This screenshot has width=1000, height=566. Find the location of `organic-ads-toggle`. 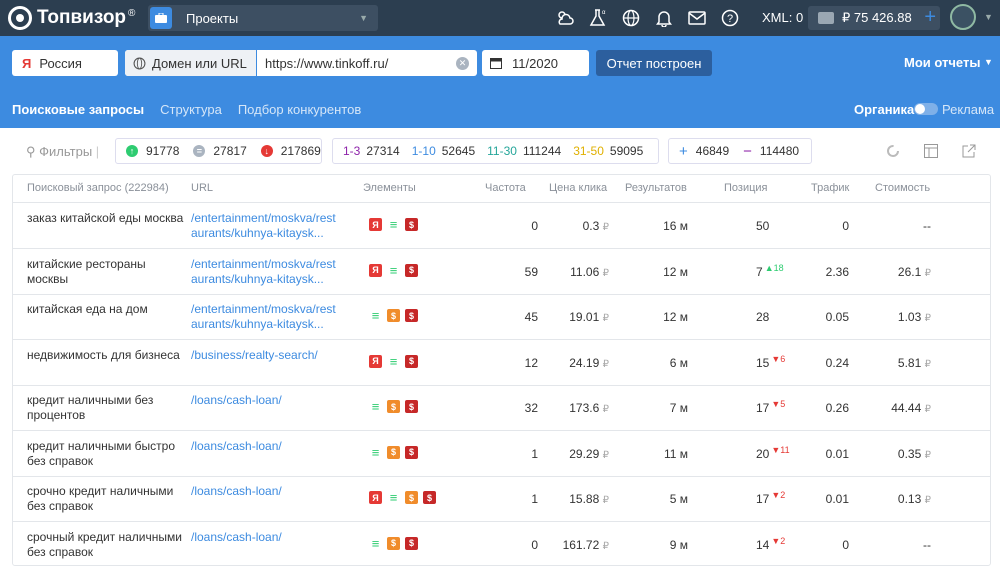

organic-ads-toggle is located at coordinates (926, 109).